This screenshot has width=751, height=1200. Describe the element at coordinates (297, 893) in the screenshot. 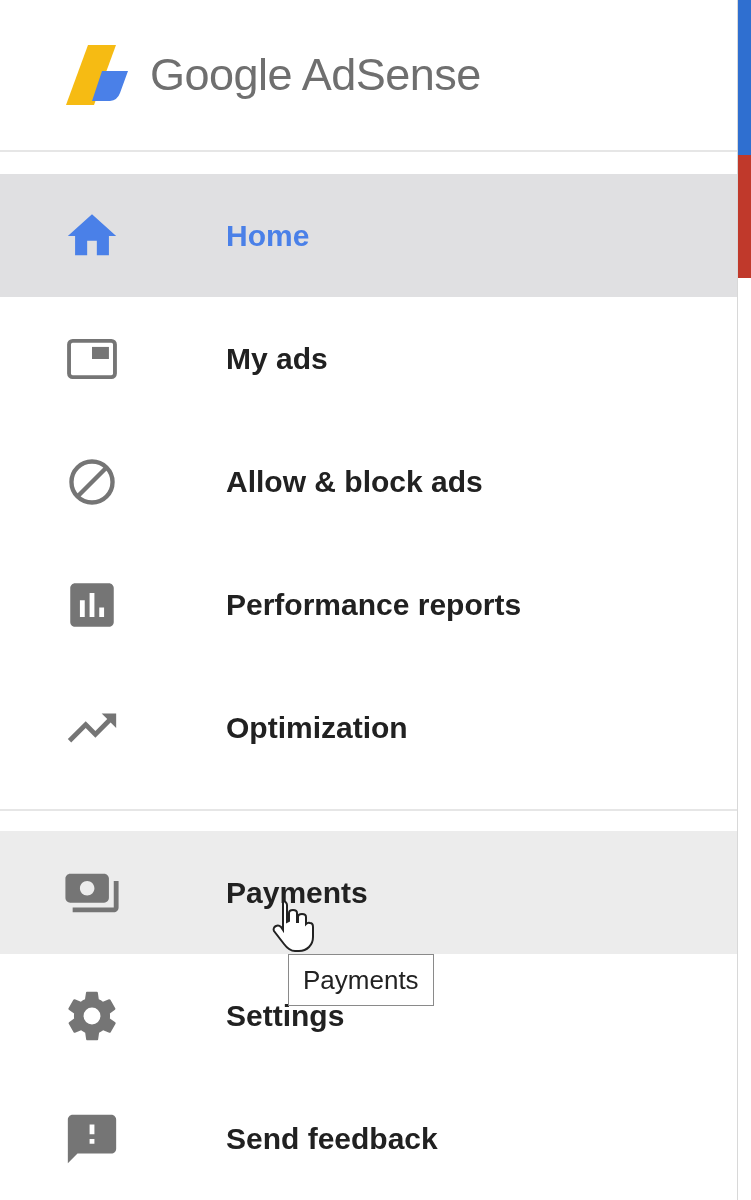

I see `nav-label: Payments` at that location.